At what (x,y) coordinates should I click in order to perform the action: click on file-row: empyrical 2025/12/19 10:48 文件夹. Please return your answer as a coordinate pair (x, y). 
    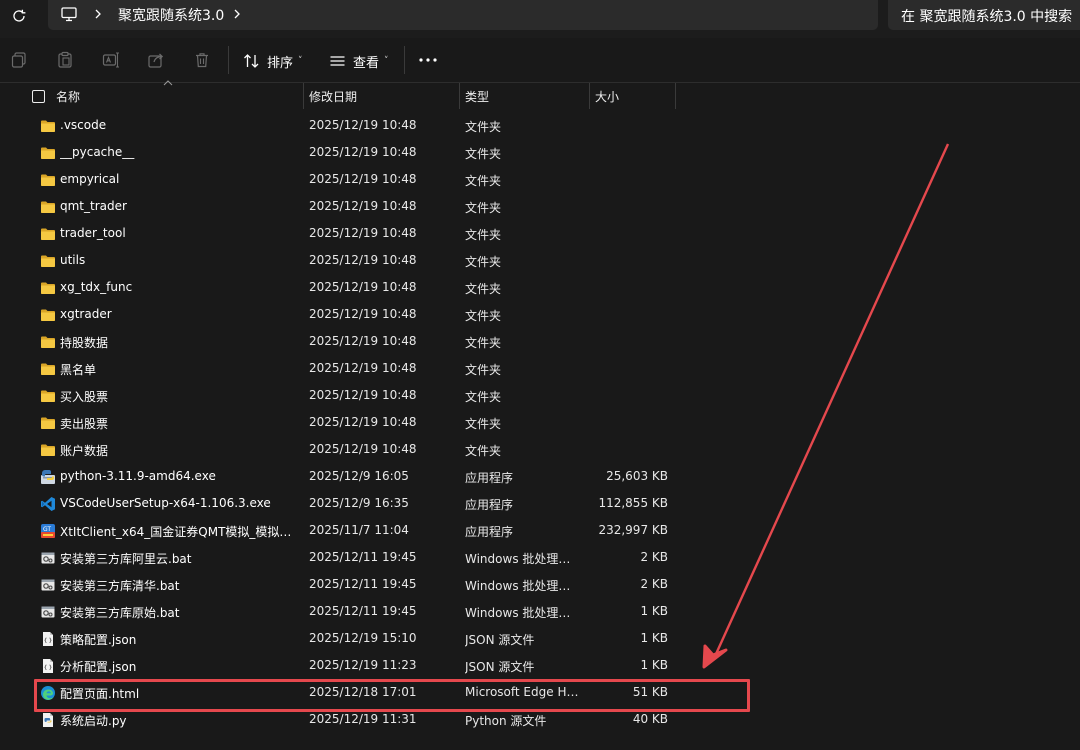
    Looking at the image, I should click on (540, 180).